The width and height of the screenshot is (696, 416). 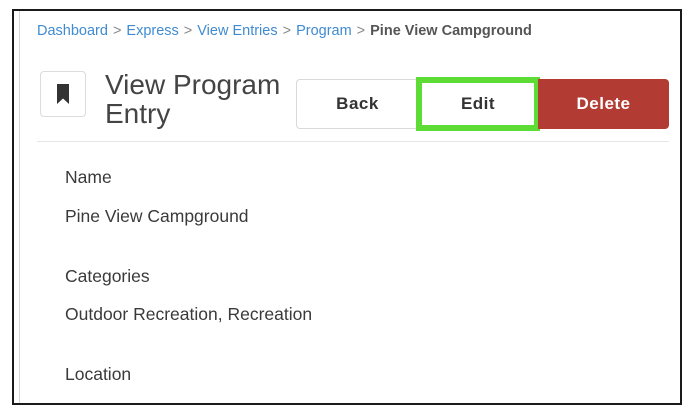 I want to click on breadcrumb-dashboard: Dashboard, so click(x=72, y=31).